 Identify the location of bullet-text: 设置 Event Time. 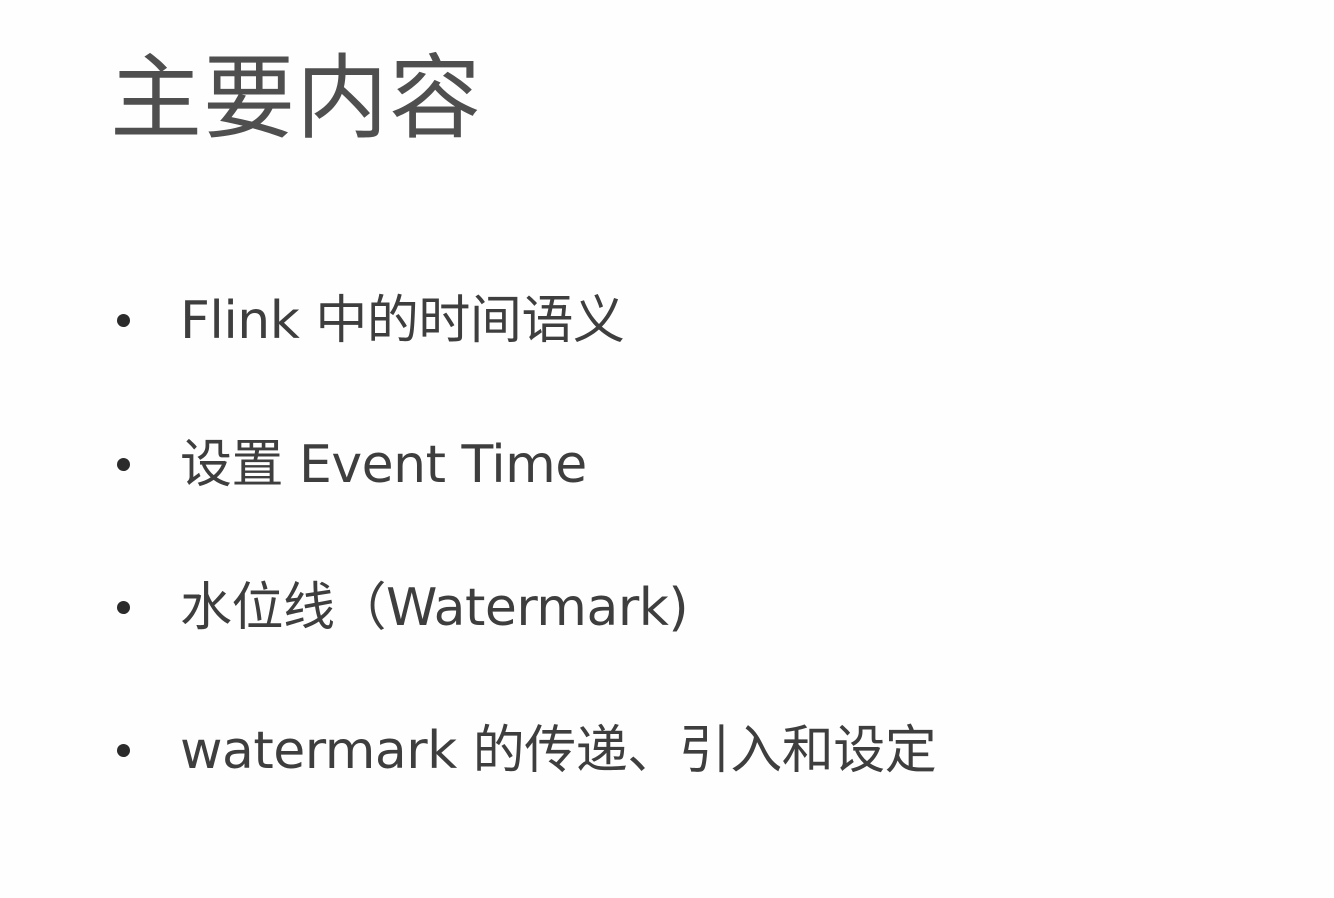
(383, 465).